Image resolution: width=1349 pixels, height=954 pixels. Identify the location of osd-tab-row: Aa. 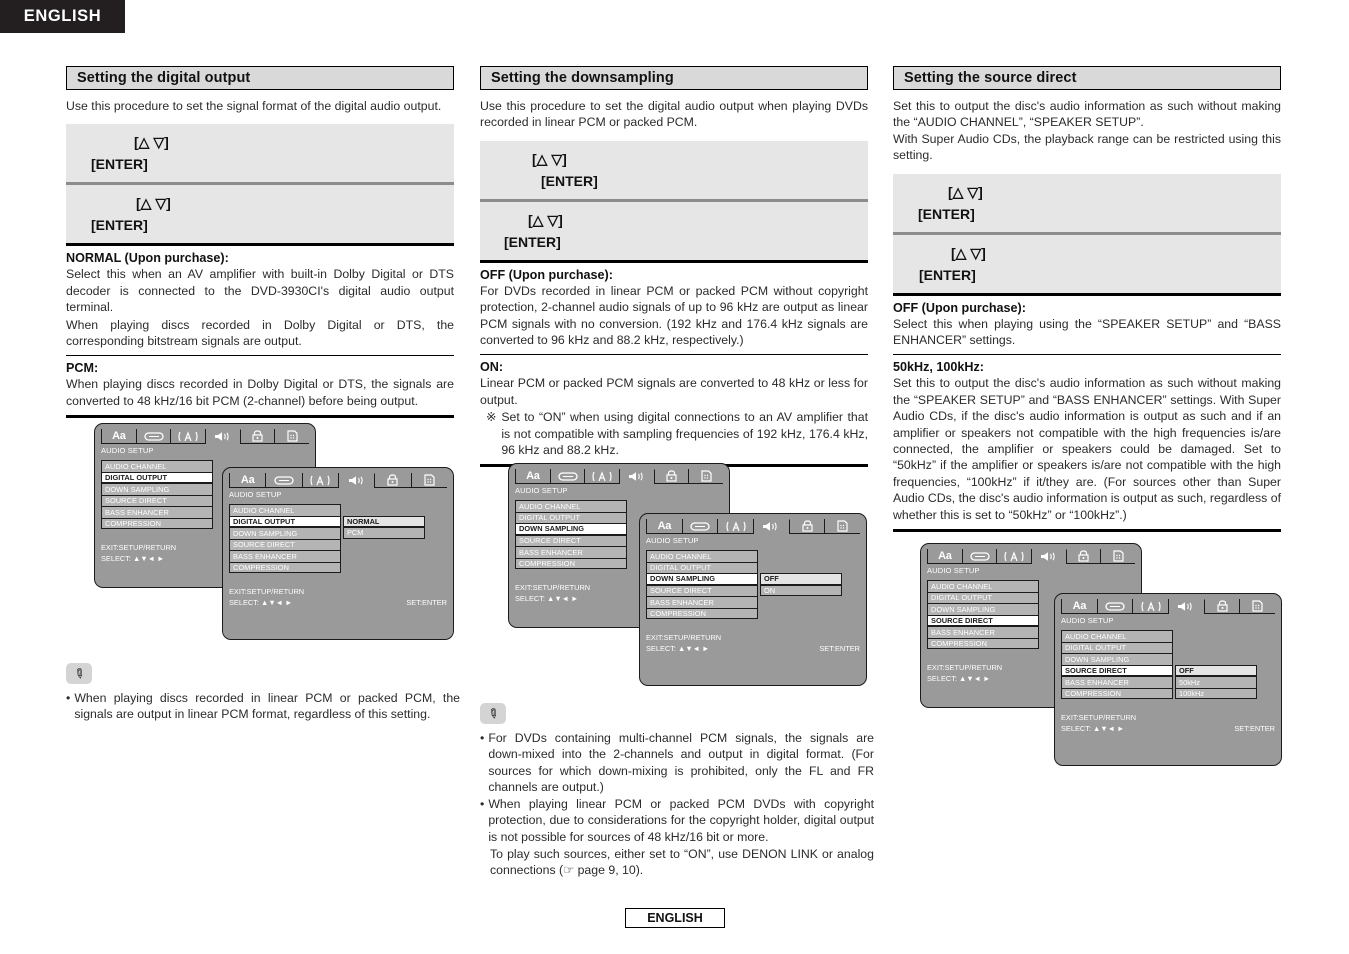
(753, 527).